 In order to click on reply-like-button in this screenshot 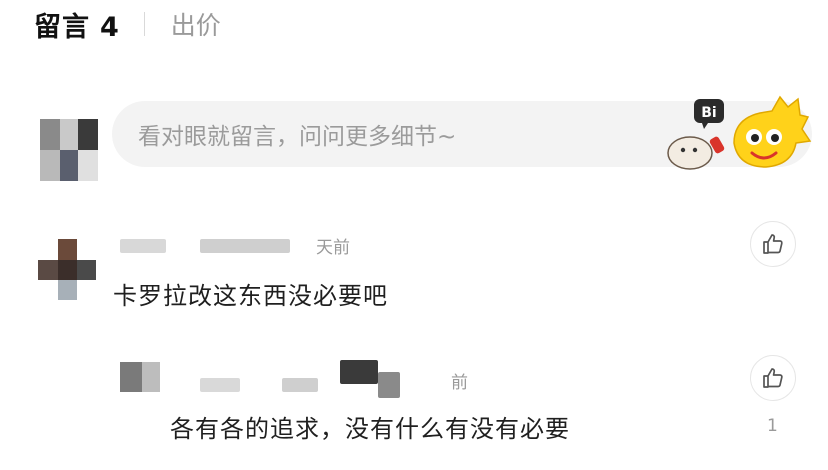, I will do `click(773, 378)`.